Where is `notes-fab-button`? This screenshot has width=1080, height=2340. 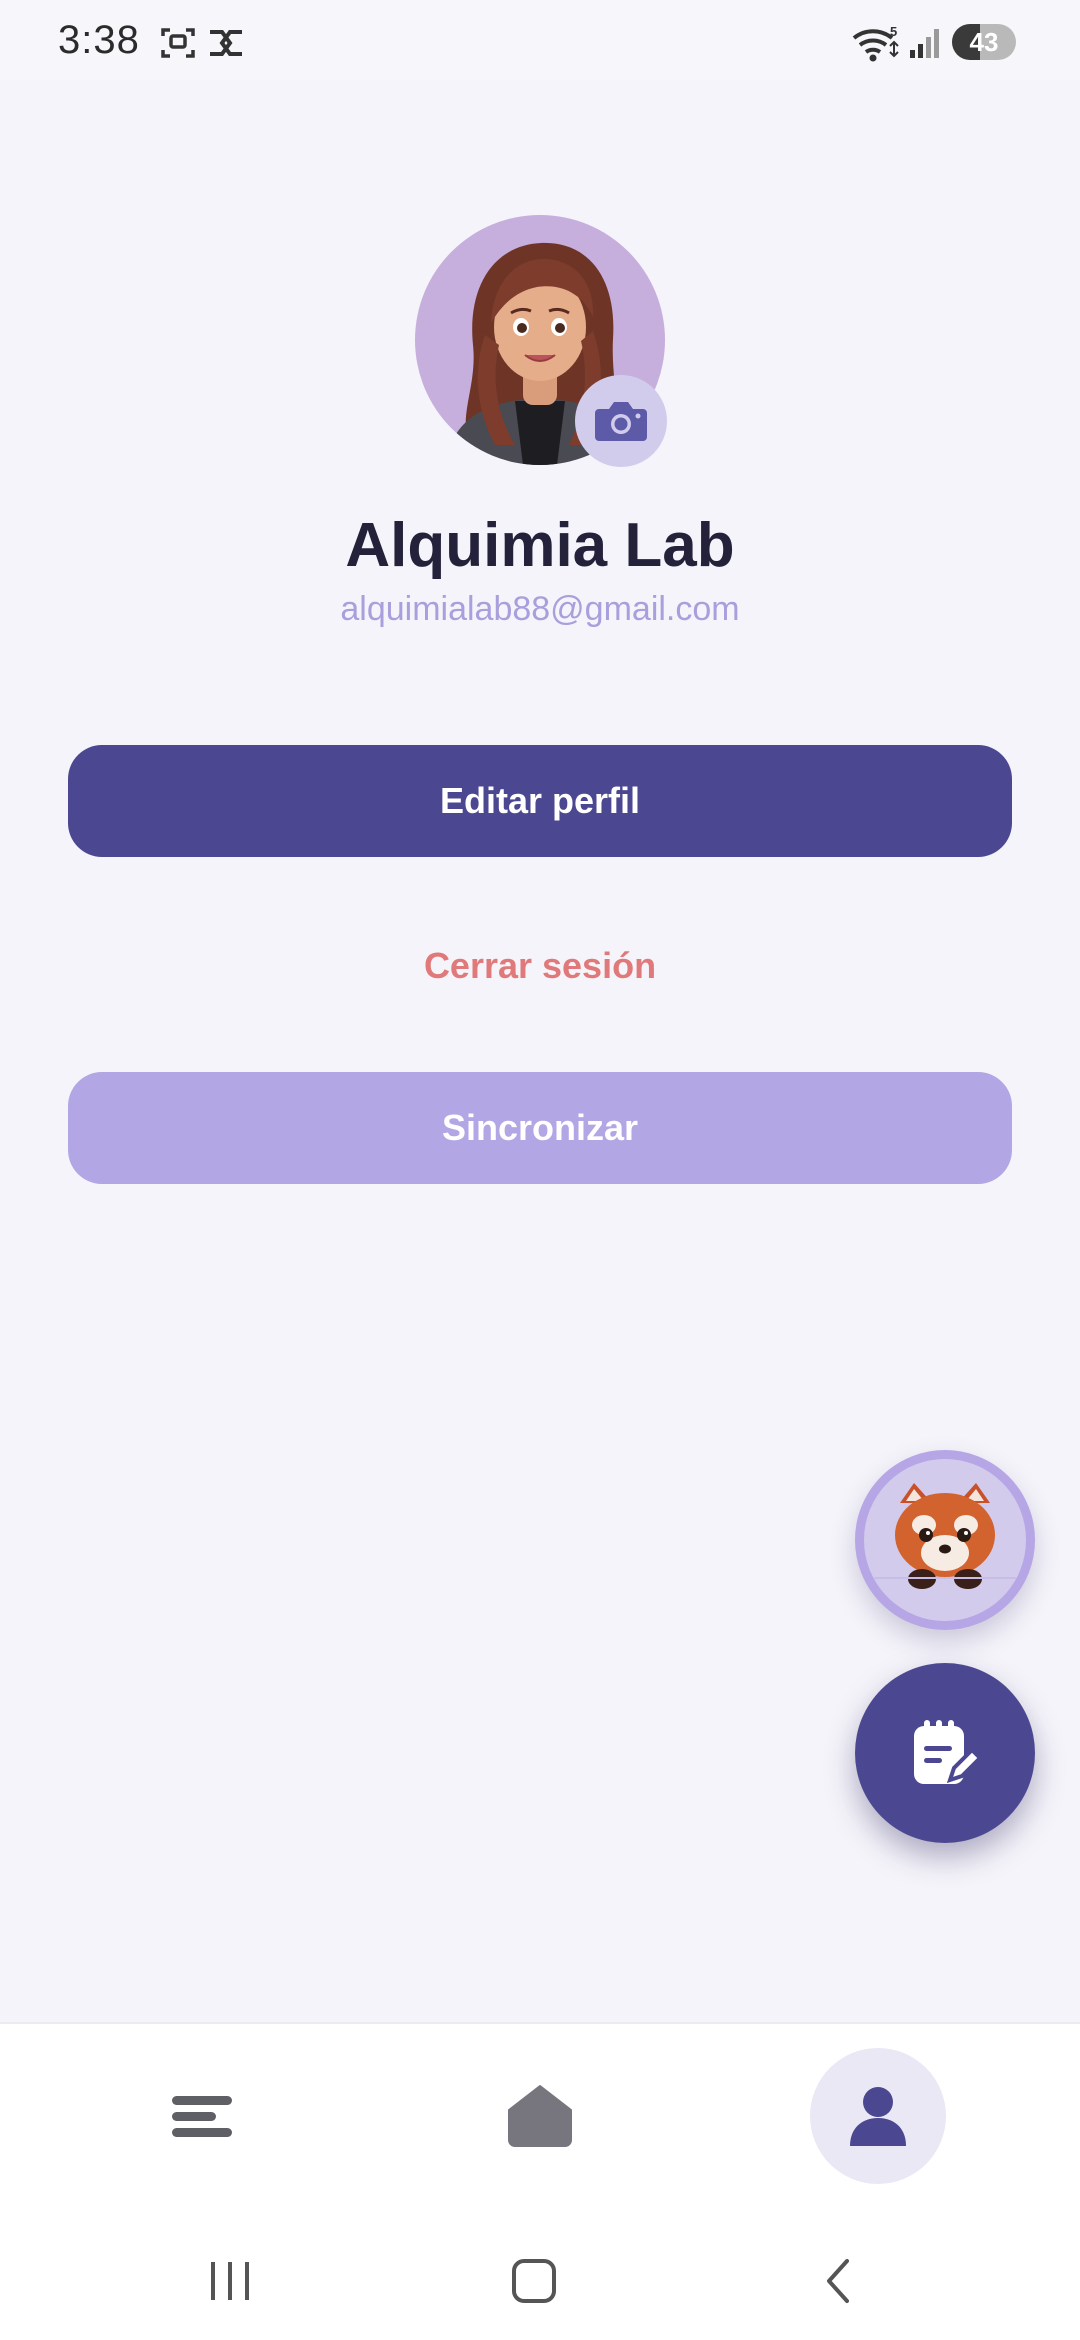
notes-fab-button is located at coordinates (945, 1753).